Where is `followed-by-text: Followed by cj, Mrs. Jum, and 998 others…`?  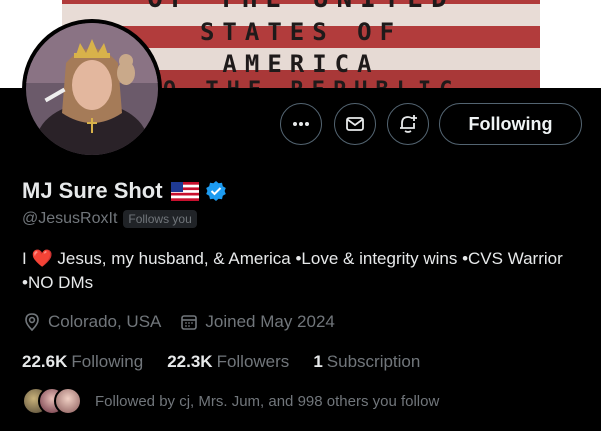
followed-by-text: Followed by cj, Mrs. Jum, and 998 others… is located at coordinates (267, 401).